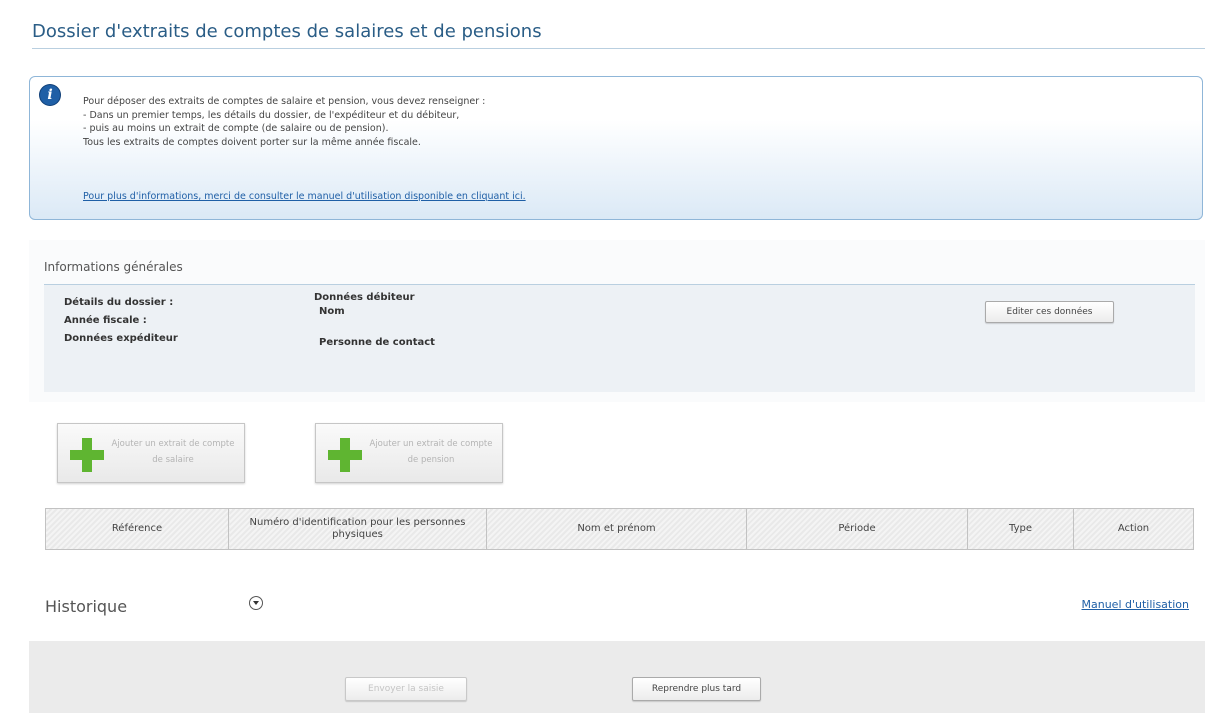 The height and width of the screenshot is (713, 1205). I want to click on column-header-action: Action, so click(1133, 529).